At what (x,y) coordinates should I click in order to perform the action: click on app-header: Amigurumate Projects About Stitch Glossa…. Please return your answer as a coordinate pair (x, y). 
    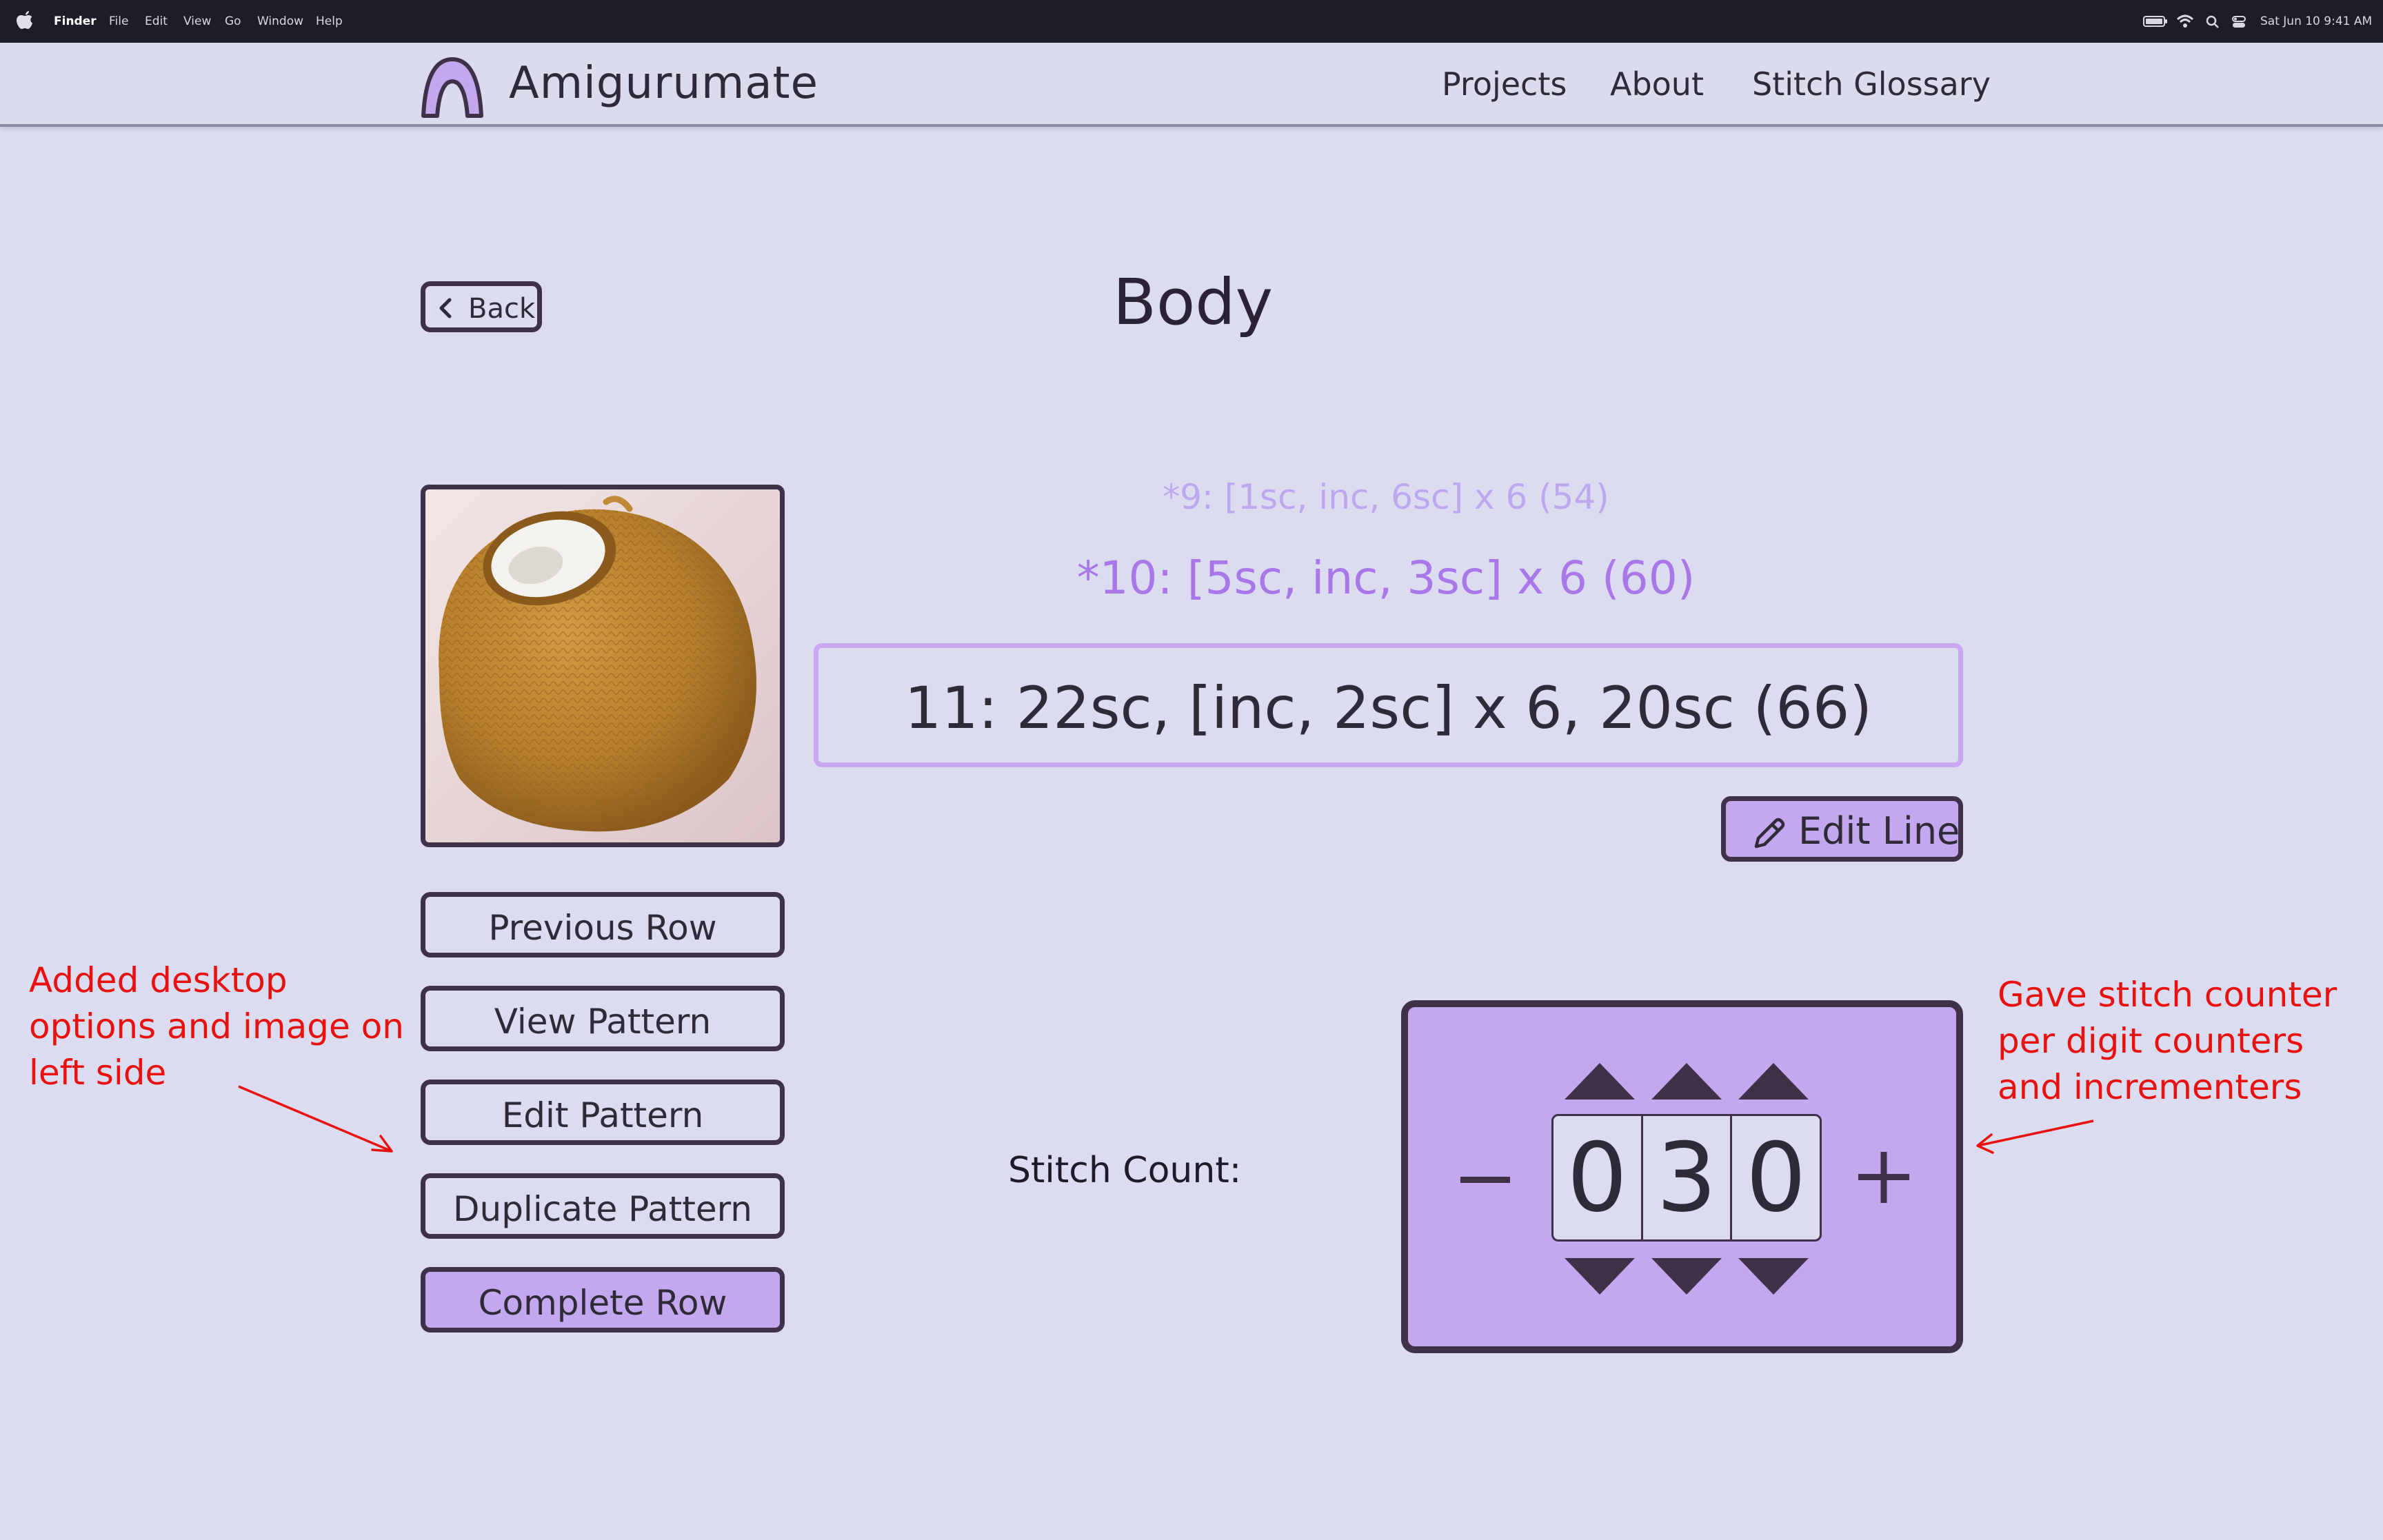
    Looking at the image, I should click on (1191, 85).